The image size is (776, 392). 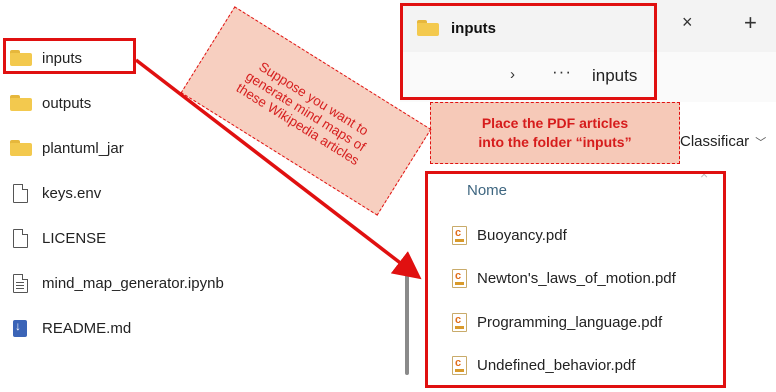 What do you see at coordinates (750, 23) in the screenshot?
I see `new-tab-icon: +` at bounding box center [750, 23].